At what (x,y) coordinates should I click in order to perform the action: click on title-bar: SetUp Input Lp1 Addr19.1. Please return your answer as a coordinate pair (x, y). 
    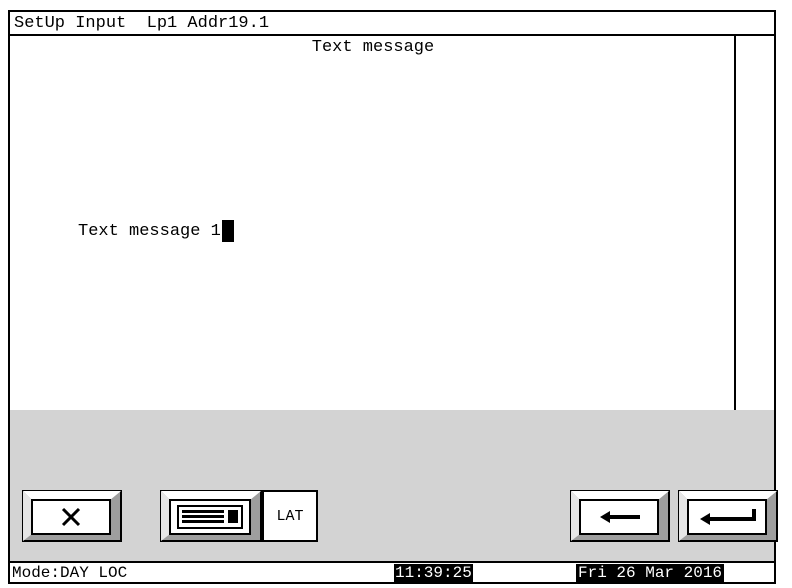
    Looking at the image, I should click on (392, 24).